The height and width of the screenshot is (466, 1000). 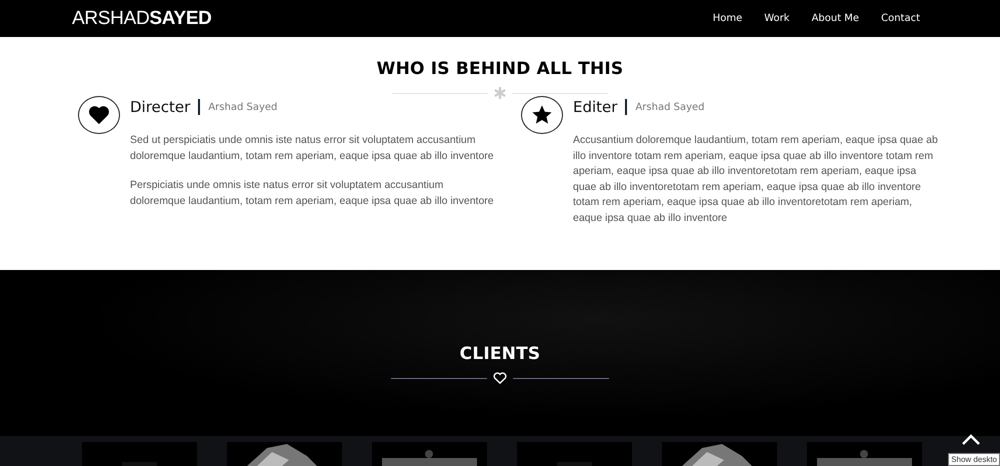 I want to click on description-text: Sed ut perspiciatis unde omnis iste natus error sit voluptatem accusantium doloremque laudantium, totam rem aperiam, eaque ipsa quae ab illo inventore, so click(x=312, y=148).